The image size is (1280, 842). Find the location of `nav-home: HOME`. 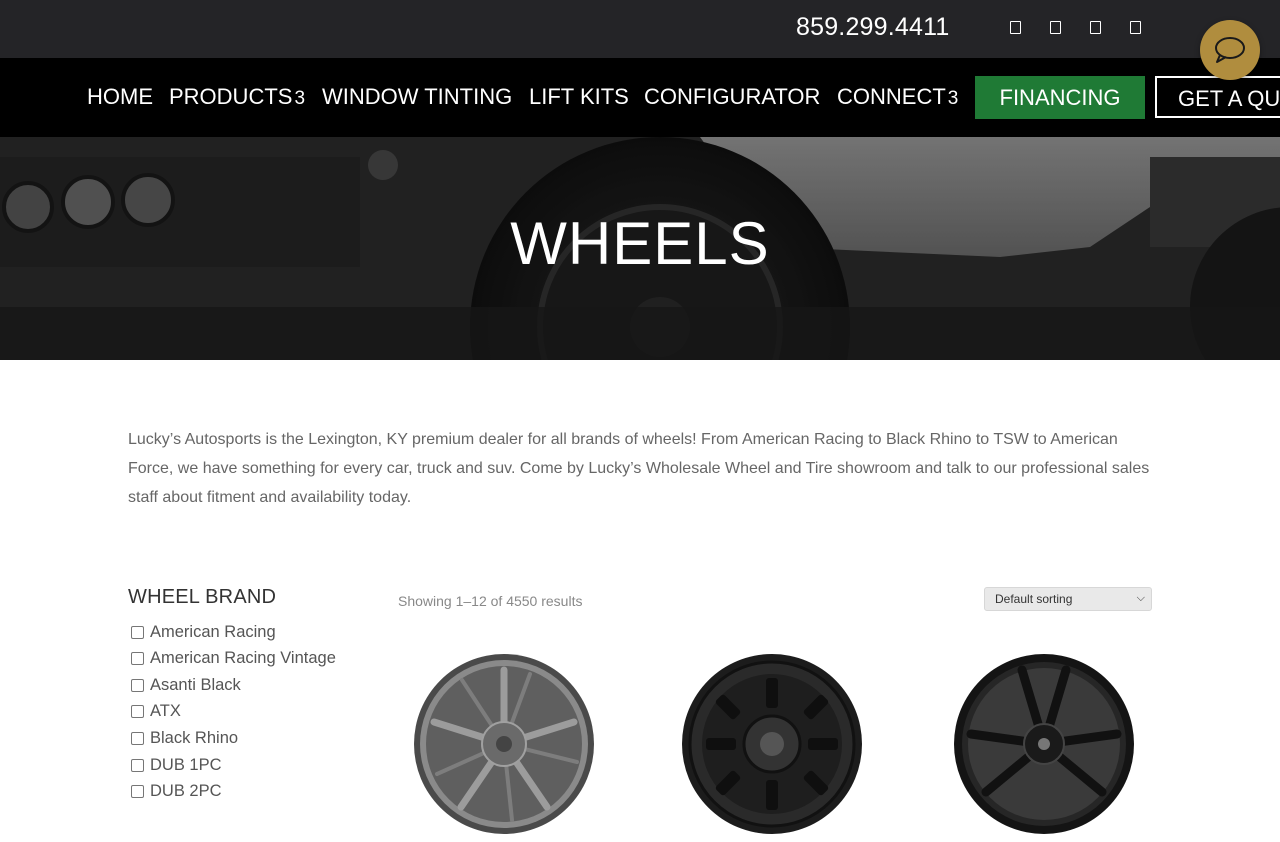

nav-home: HOME is located at coordinates (120, 97).